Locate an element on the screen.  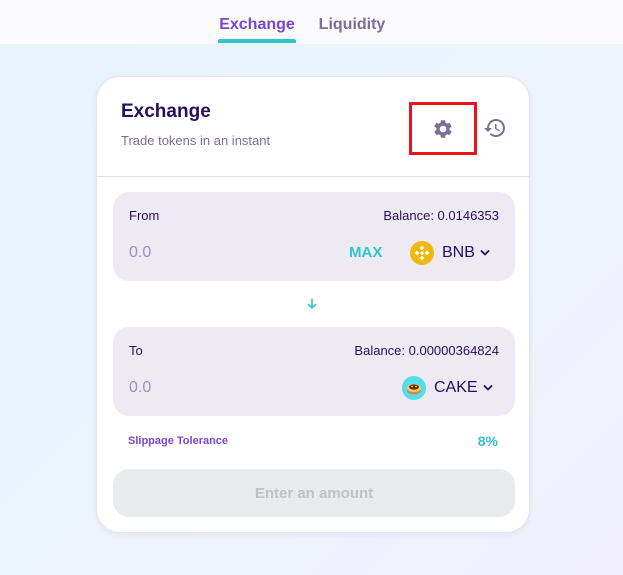
gear-icon is located at coordinates (443, 128).